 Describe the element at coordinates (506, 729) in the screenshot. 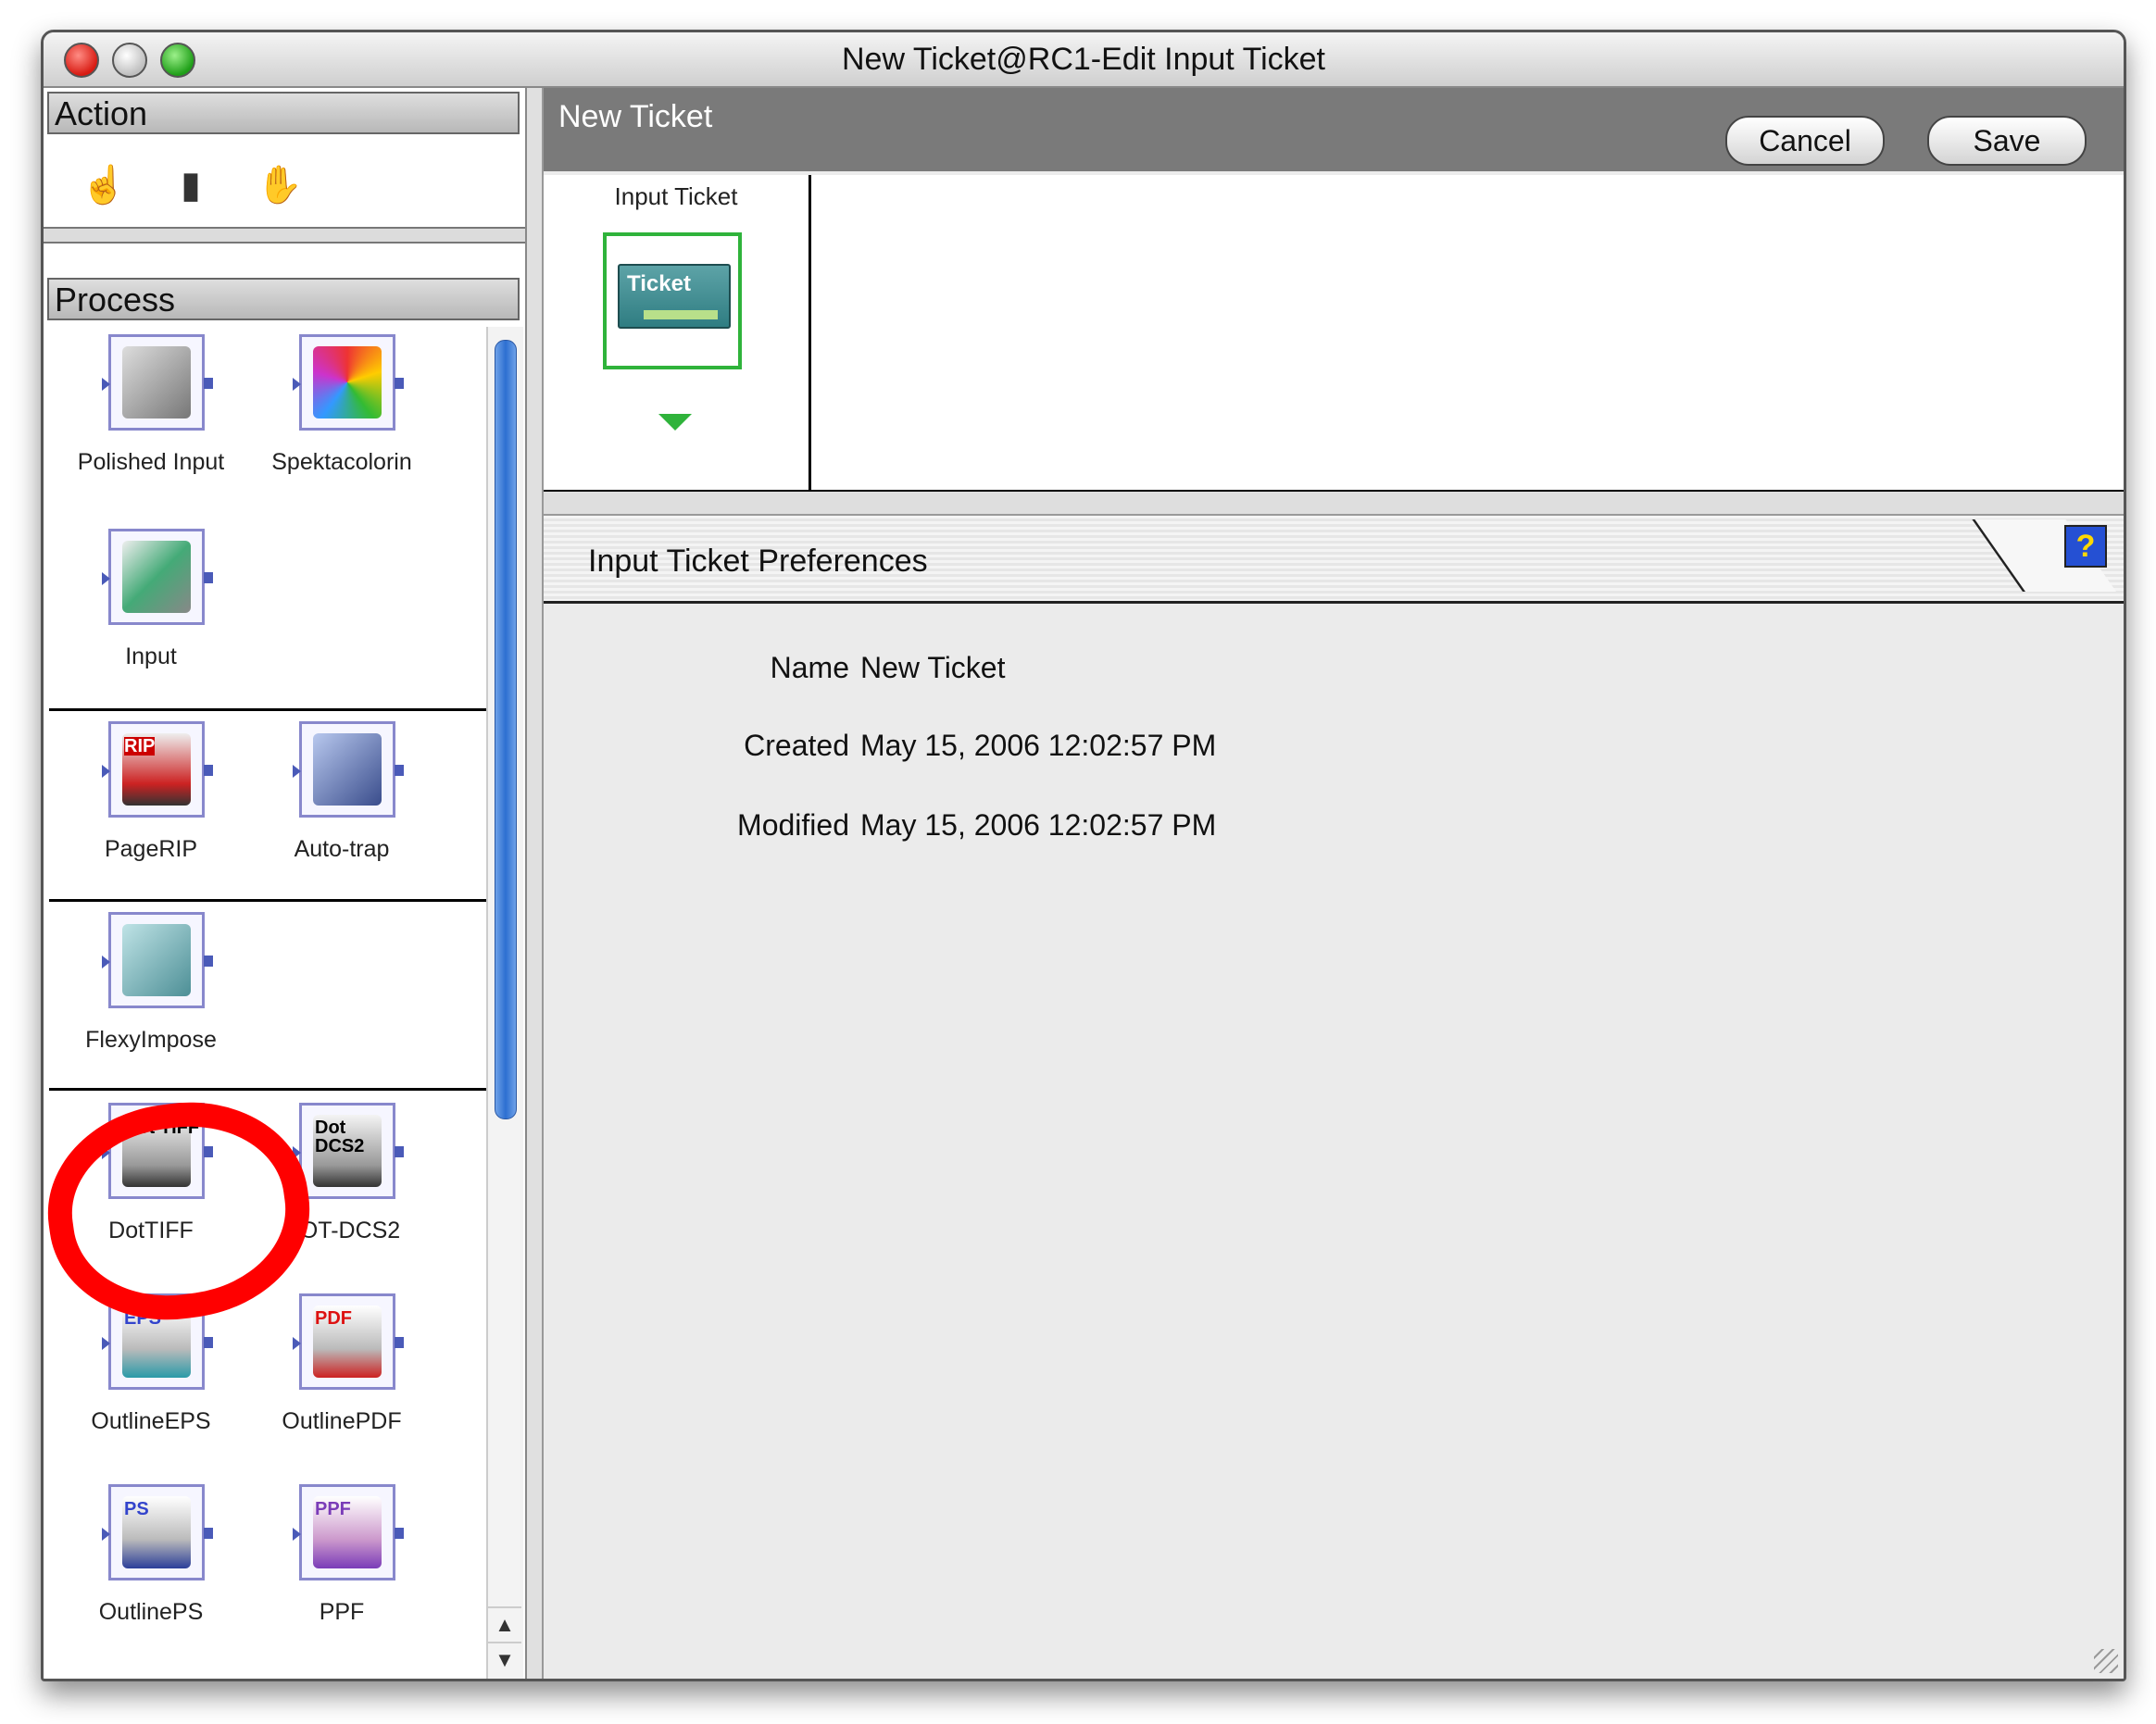

I see `scroll-thumb` at that location.